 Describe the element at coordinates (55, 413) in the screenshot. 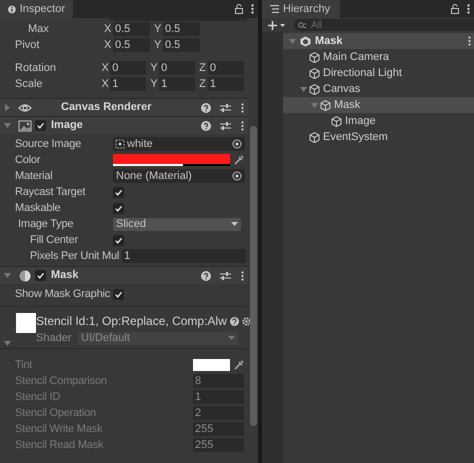

I see `field-label: Stencil Operation` at that location.